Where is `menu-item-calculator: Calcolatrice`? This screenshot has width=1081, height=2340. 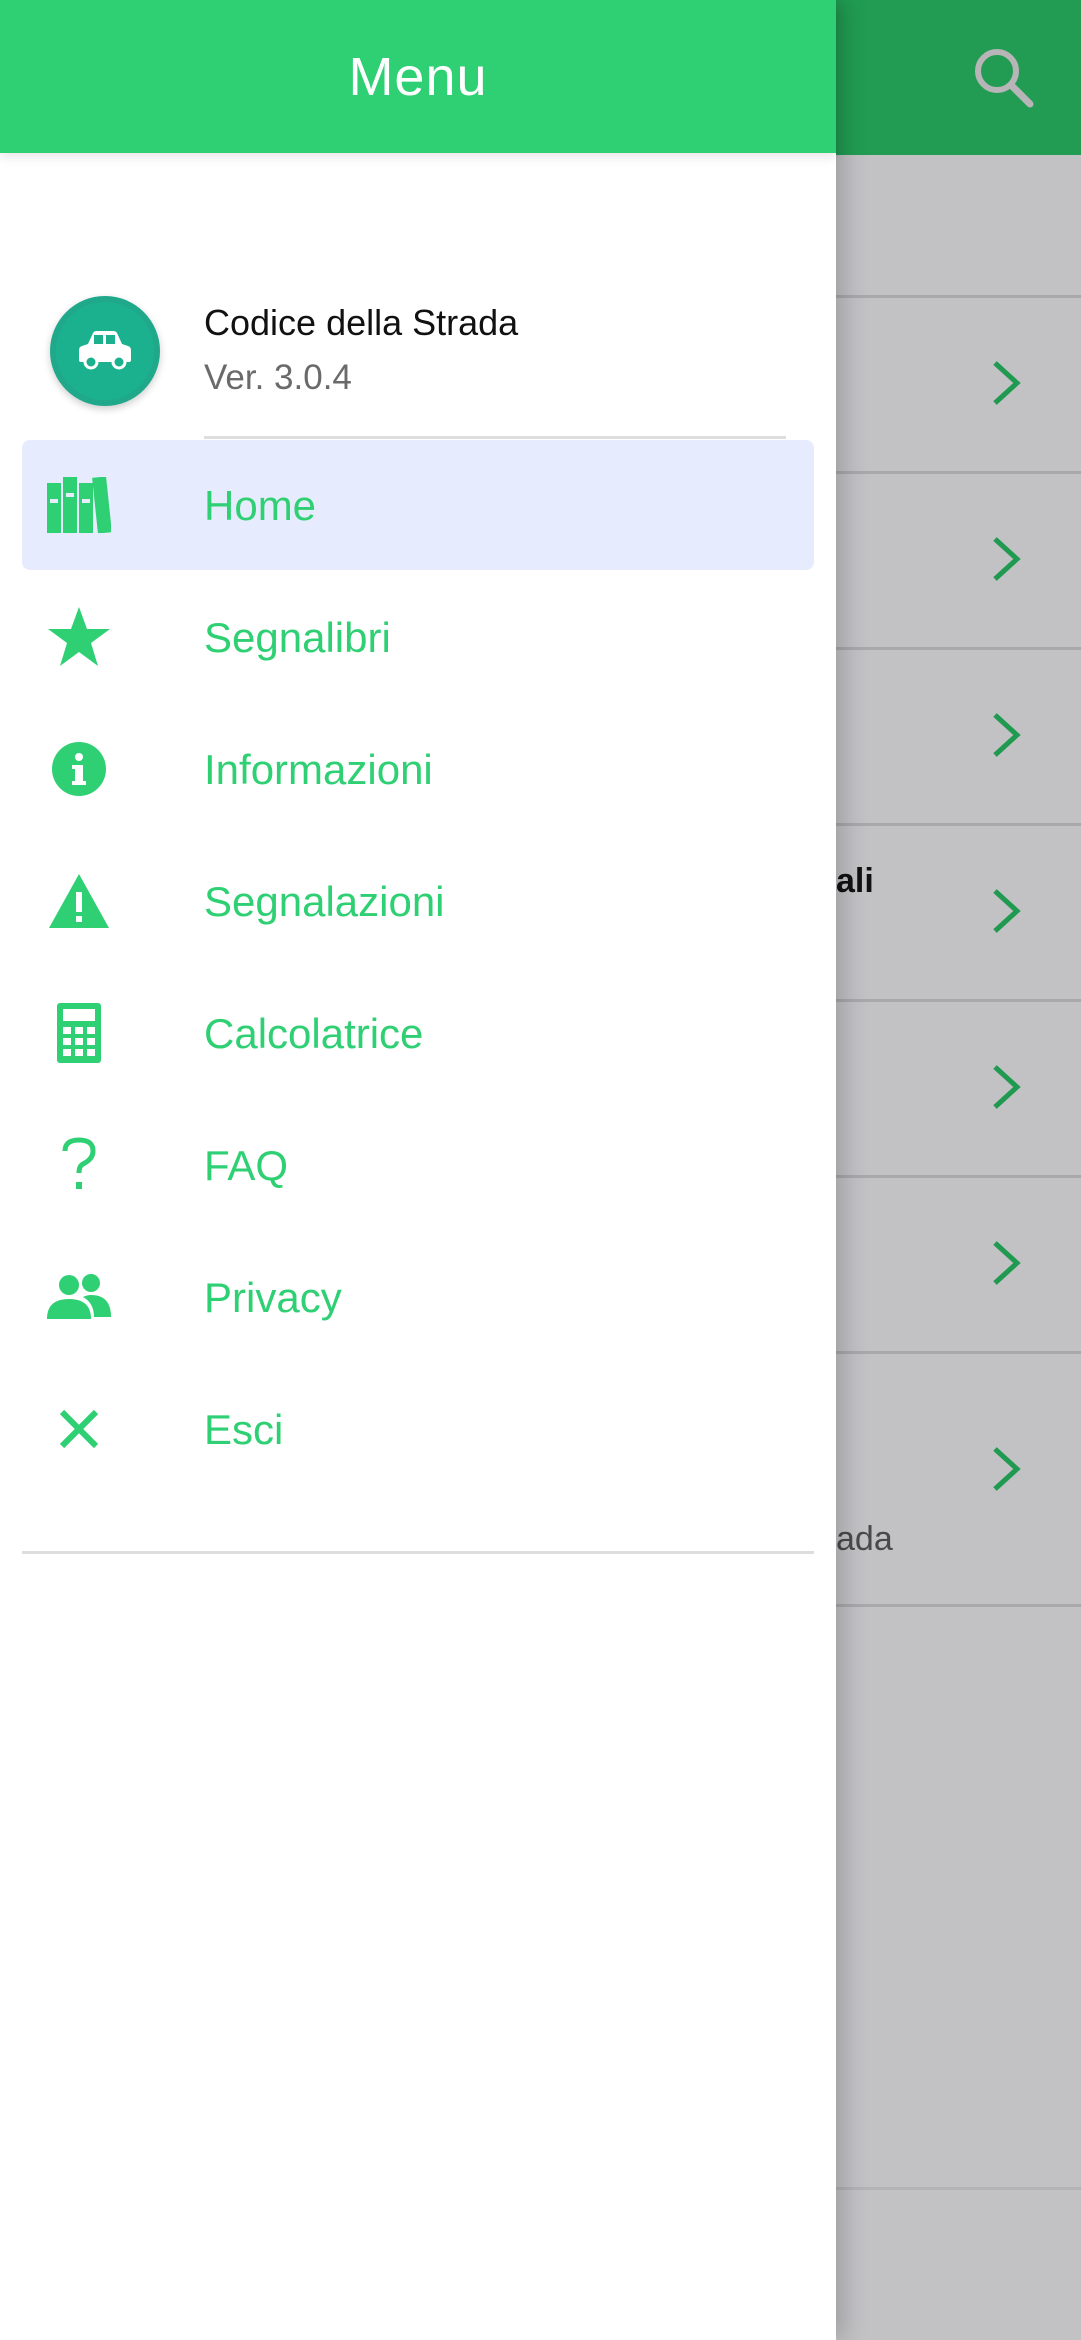
menu-item-calculator: Calcolatrice is located at coordinates (418, 1033).